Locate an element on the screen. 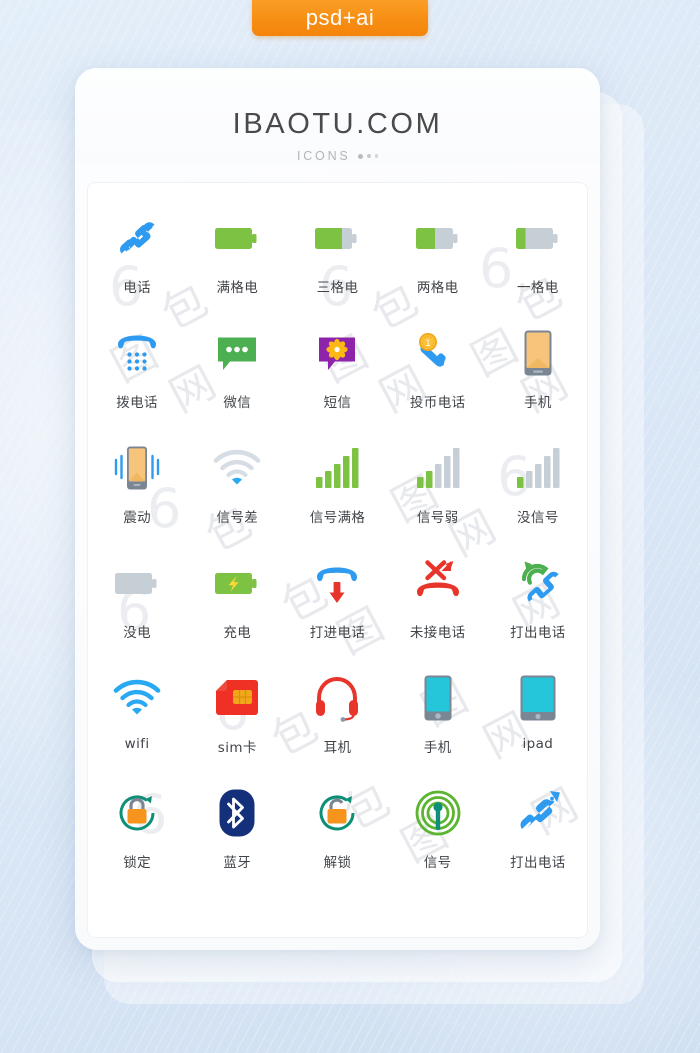 The height and width of the screenshot is (1053, 700). signal-tower-icon is located at coordinates (438, 813).